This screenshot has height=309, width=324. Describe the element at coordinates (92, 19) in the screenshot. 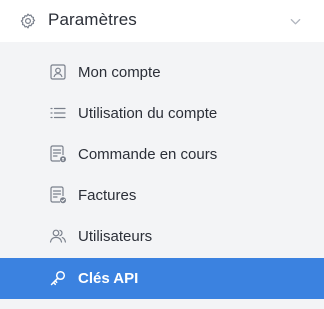

I see `settings-title: Paramètres` at that location.